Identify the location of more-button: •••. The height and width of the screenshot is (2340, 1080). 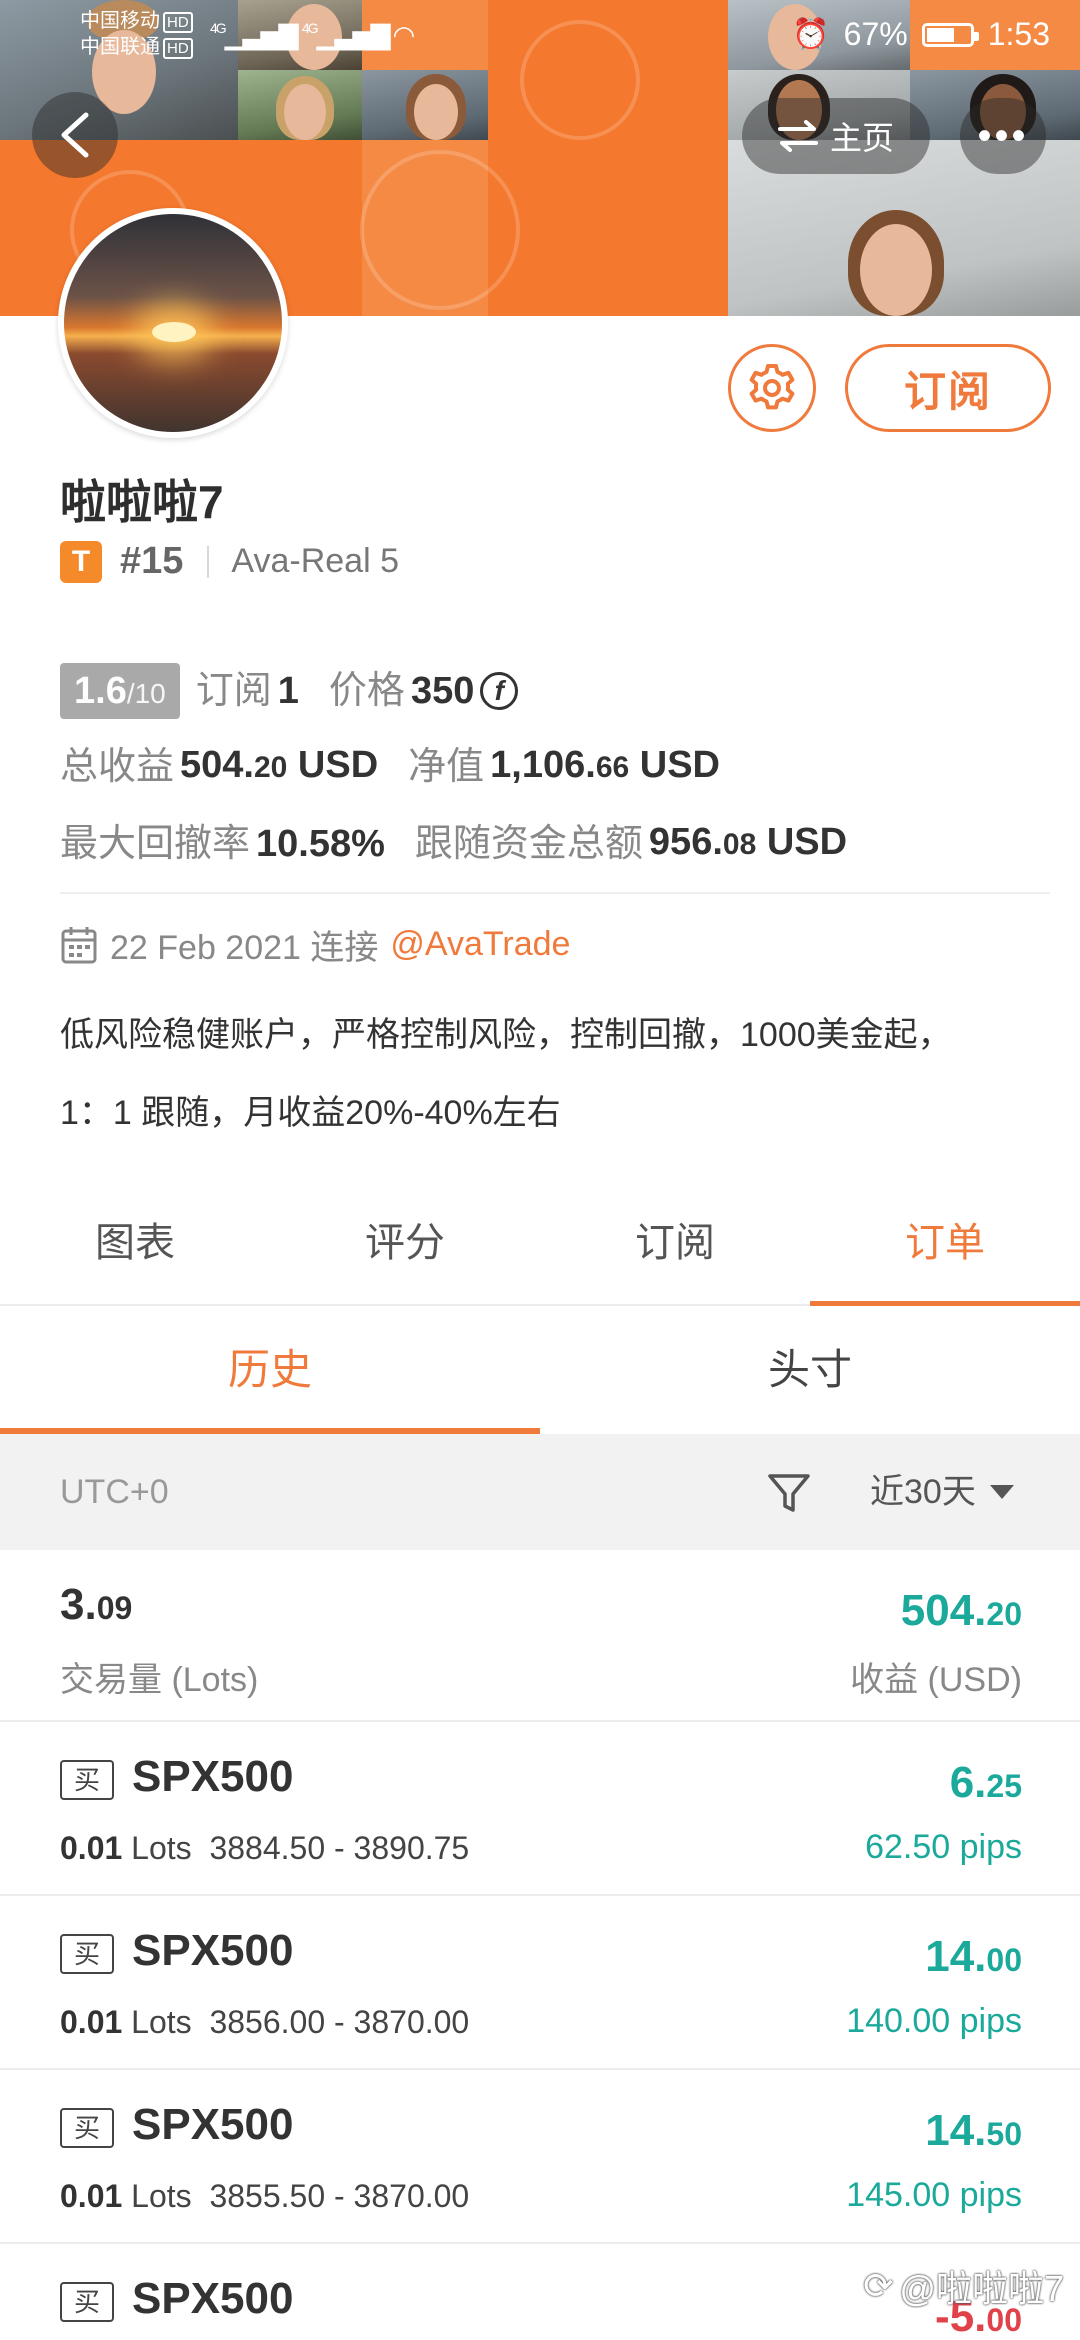
(1003, 136).